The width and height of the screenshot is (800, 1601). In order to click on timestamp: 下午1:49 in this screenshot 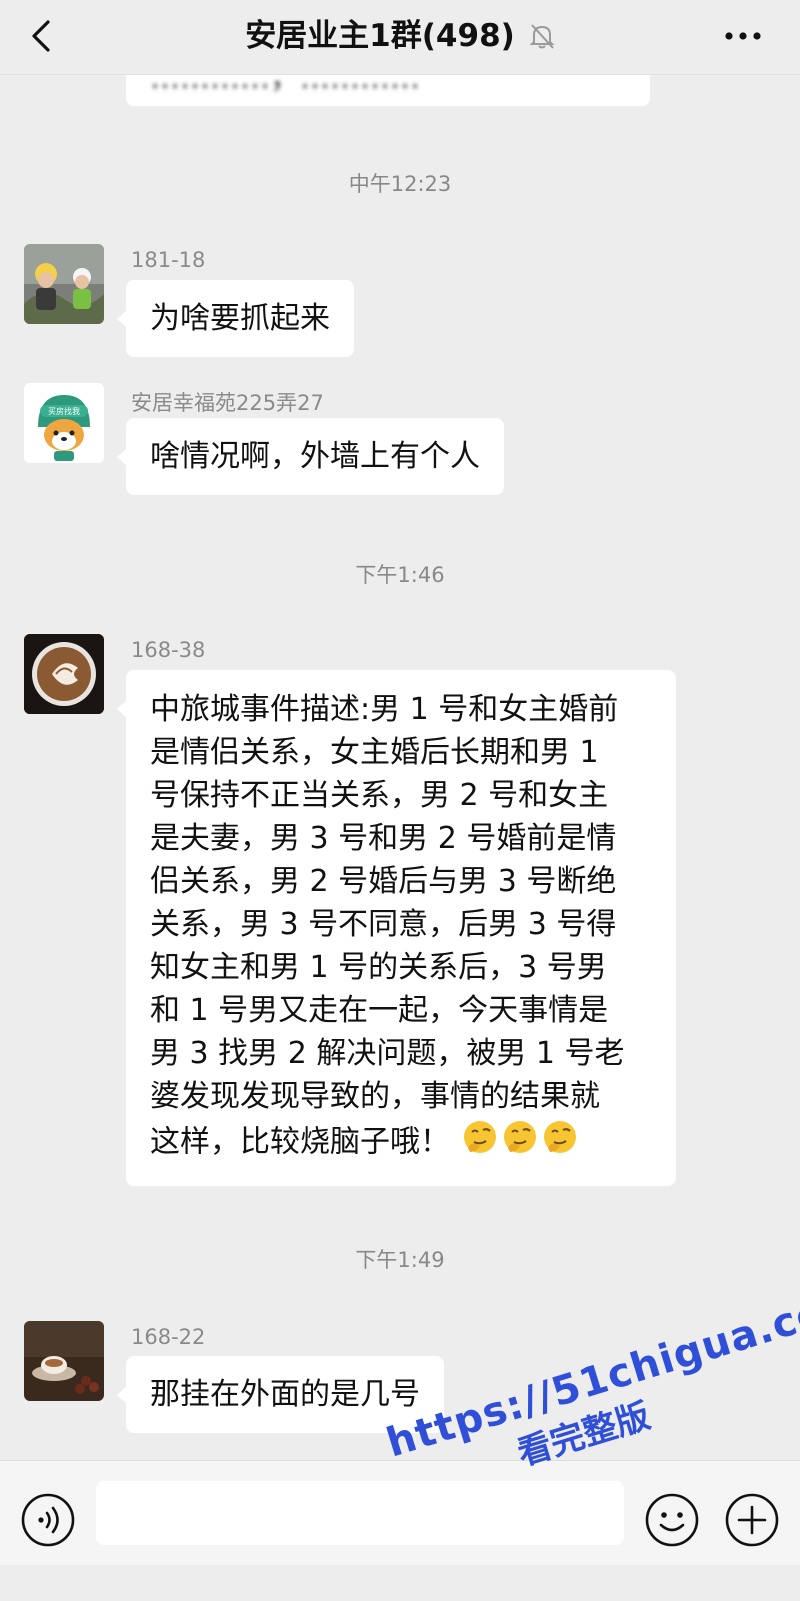, I will do `click(400, 1260)`.